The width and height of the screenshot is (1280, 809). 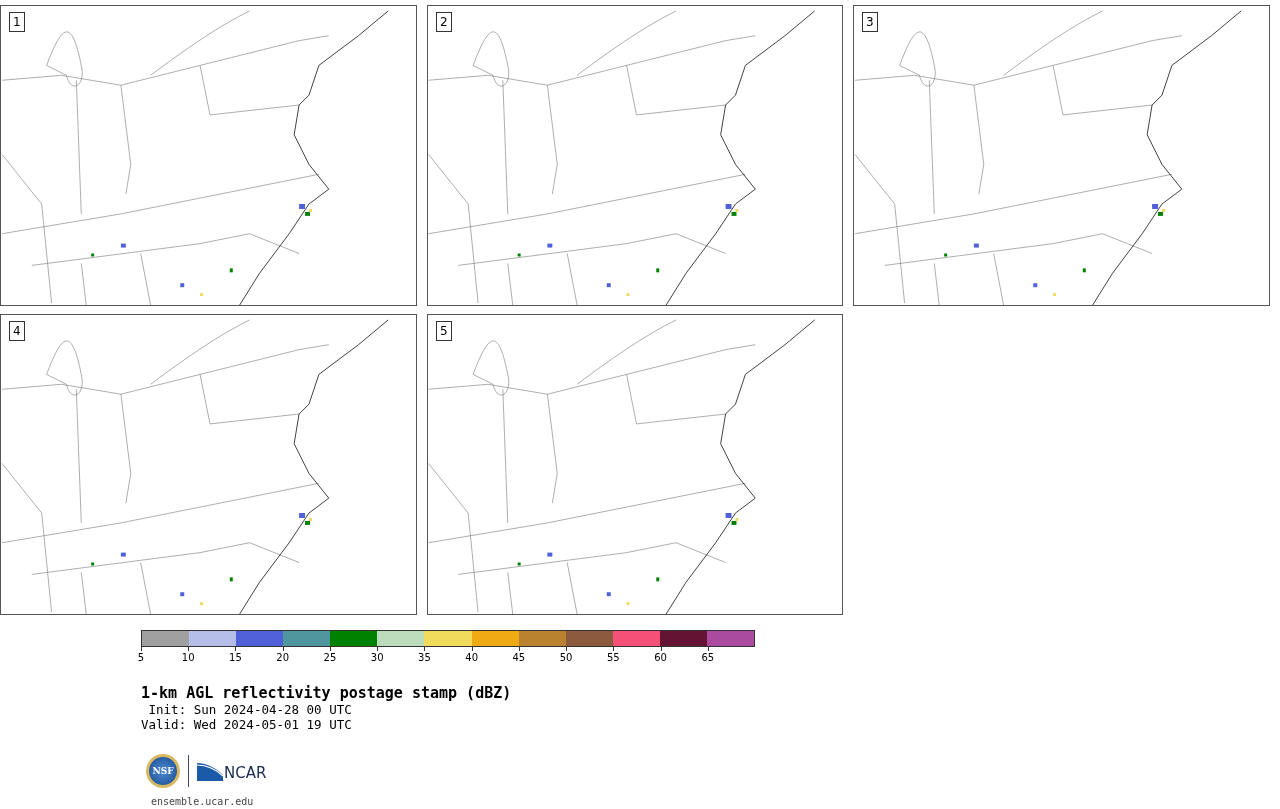 I want to click on panel-number: 5, so click(x=444, y=331).